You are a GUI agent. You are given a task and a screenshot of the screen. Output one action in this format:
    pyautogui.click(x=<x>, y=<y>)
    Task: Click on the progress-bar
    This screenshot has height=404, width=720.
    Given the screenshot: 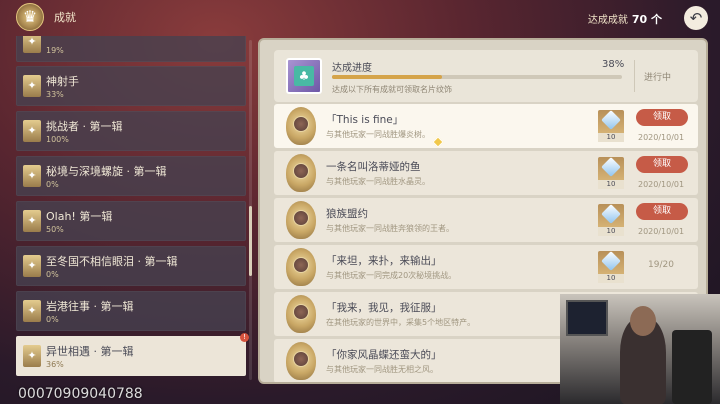 What is the action you would take?
    pyautogui.click(x=477, y=77)
    